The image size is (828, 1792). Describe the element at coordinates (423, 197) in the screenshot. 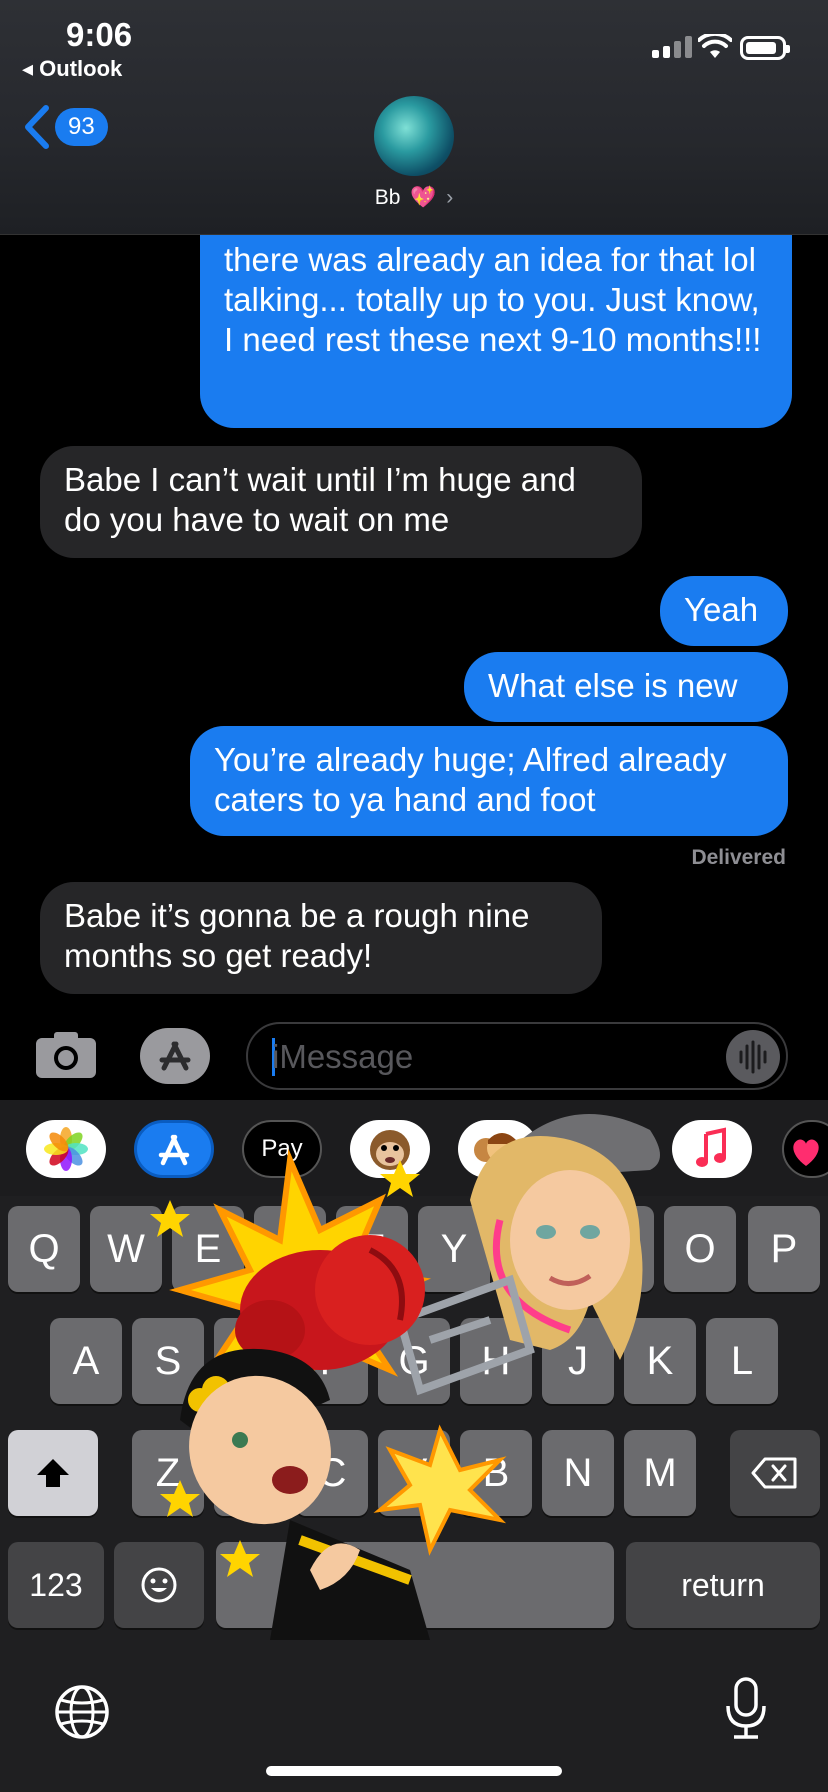

I see `contact-heart-emoji: 💖` at that location.